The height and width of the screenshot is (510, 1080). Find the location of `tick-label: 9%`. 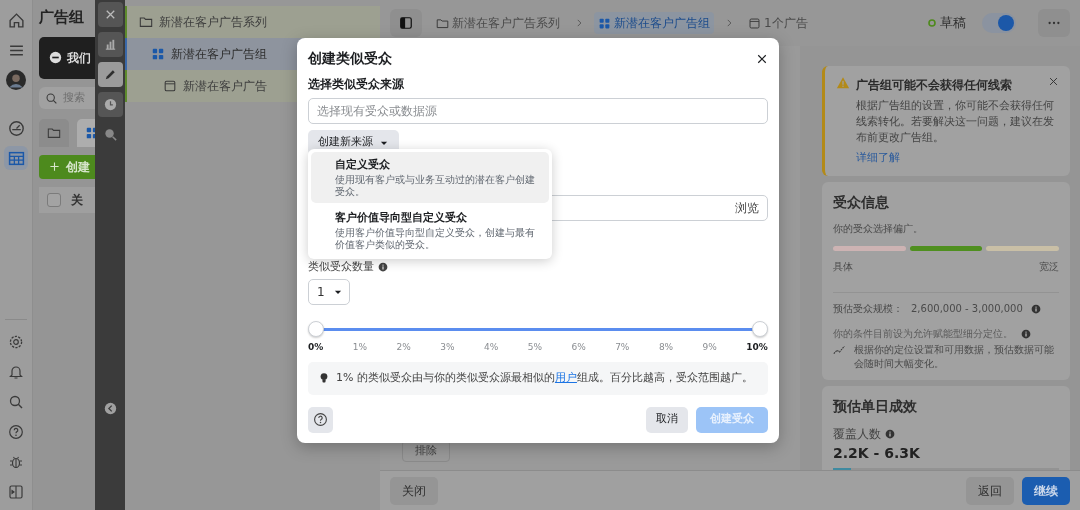

tick-label: 9% is located at coordinates (709, 347).